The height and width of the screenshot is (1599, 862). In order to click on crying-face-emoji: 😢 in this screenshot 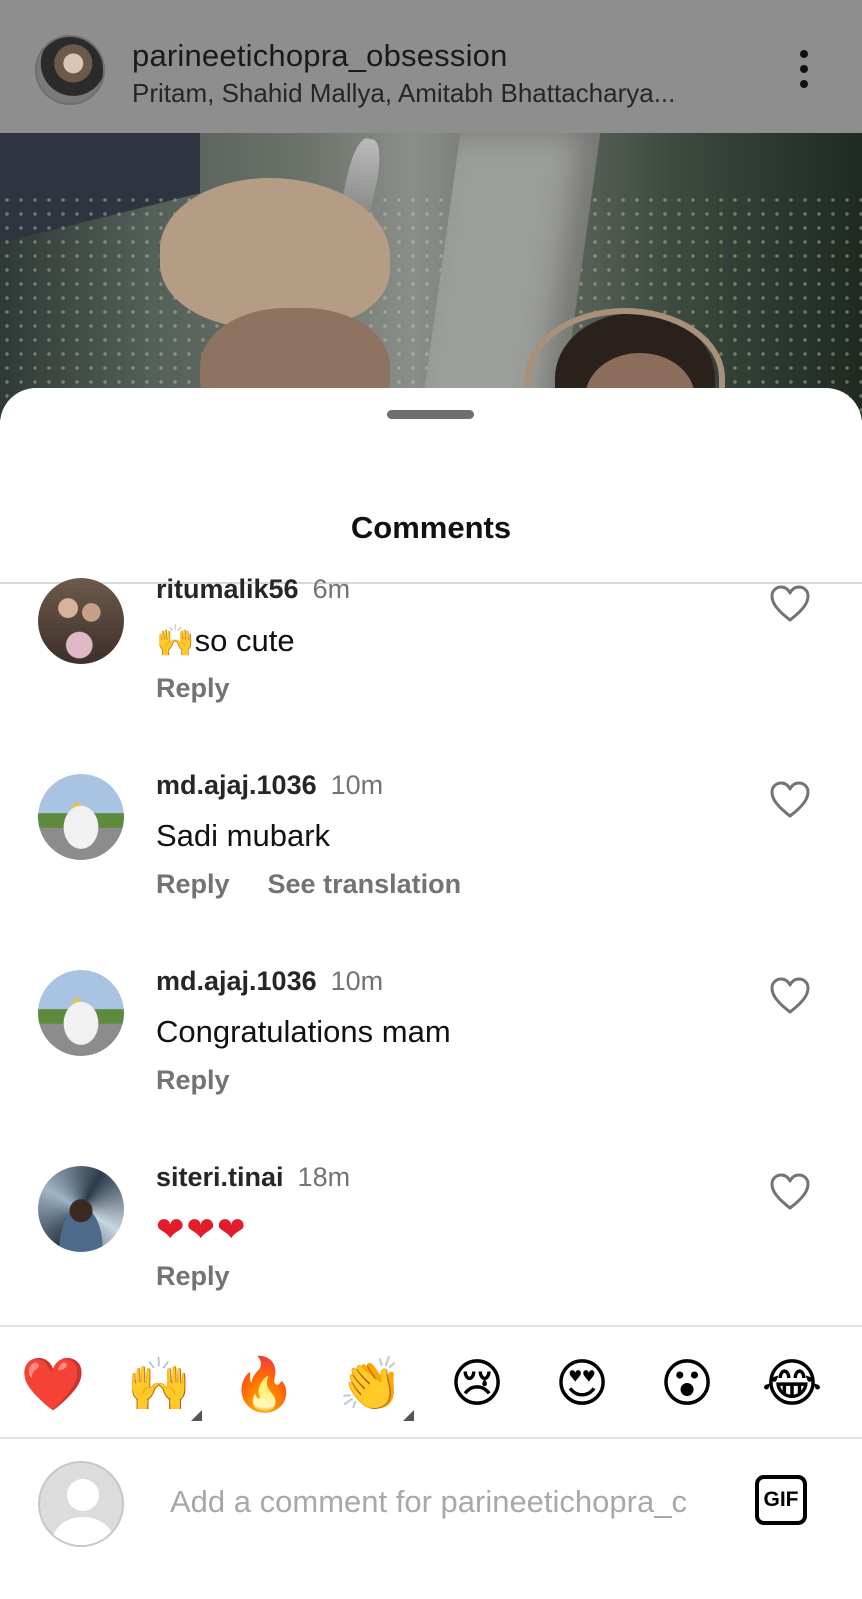, I will do `click(477, 1384)`.